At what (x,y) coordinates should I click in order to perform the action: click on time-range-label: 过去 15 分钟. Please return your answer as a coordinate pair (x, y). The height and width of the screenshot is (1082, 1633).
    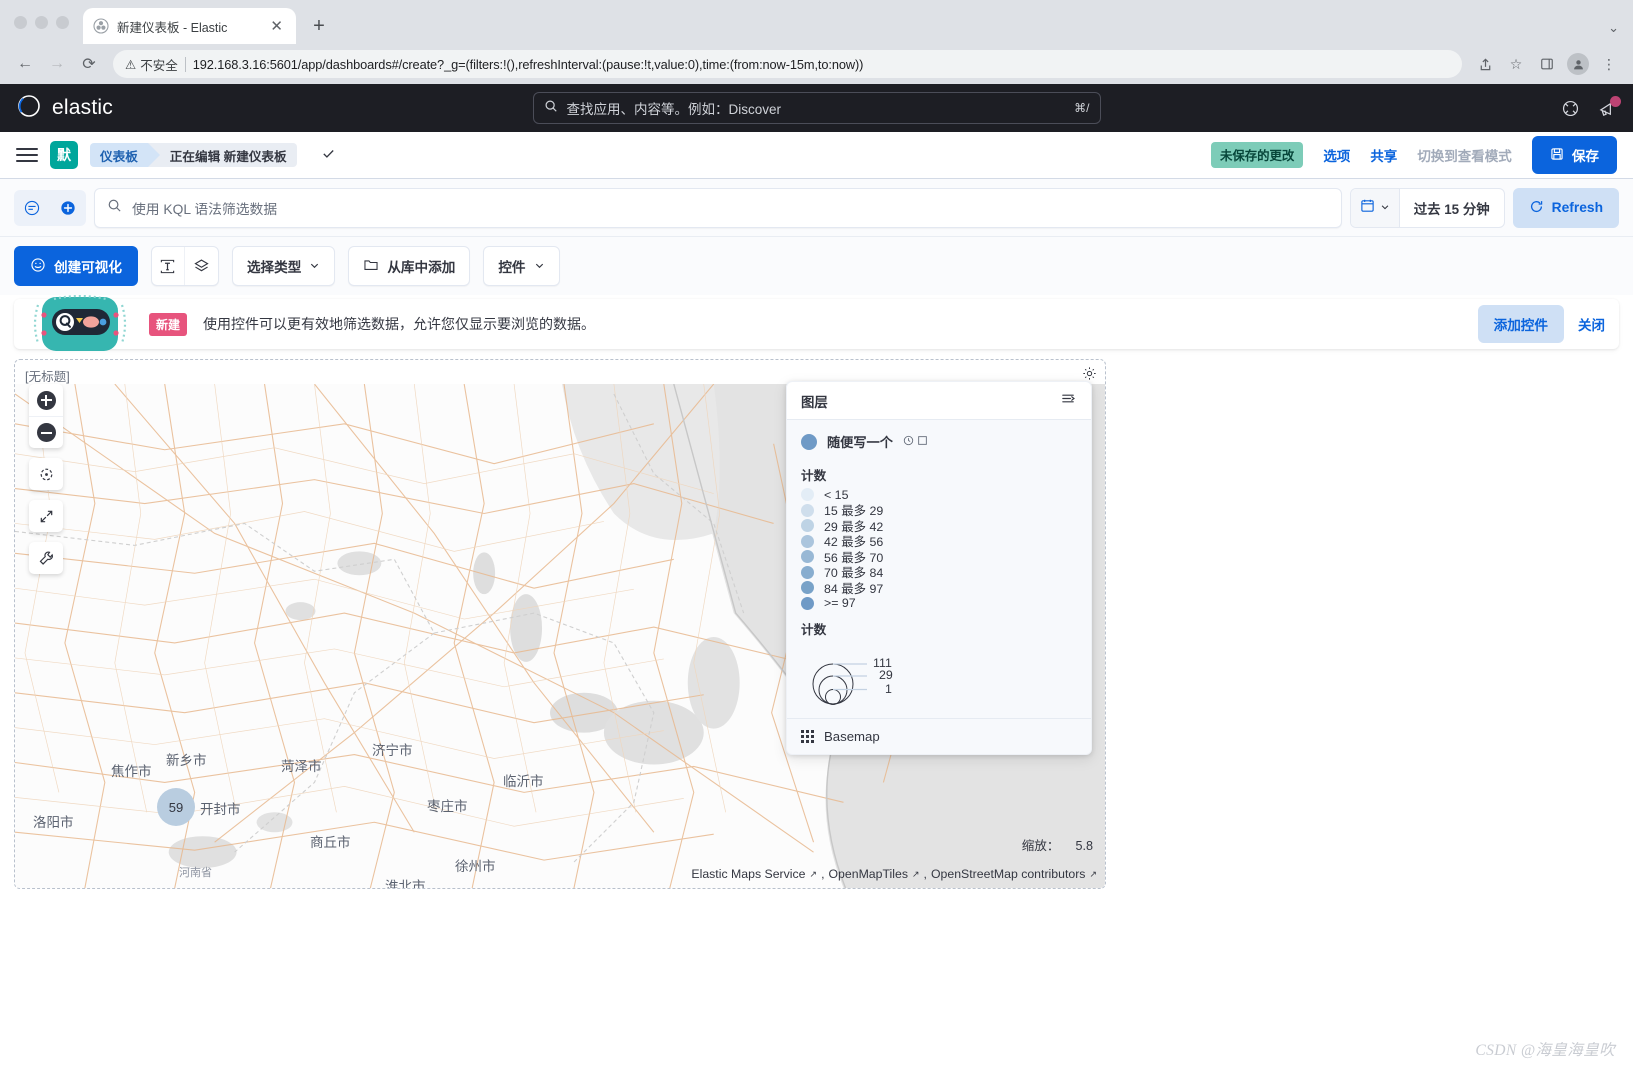
    Looking at the image, I should click on (1452, 208).